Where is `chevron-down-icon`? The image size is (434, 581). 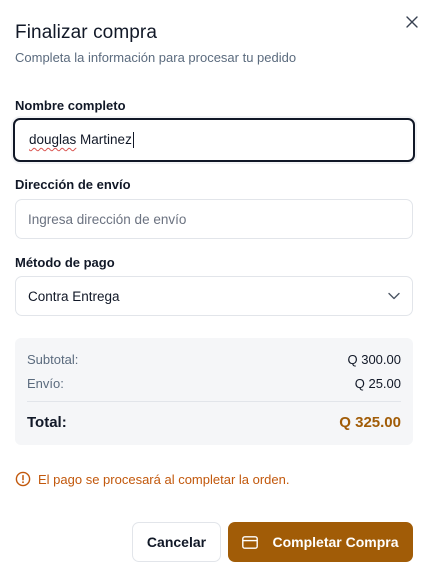
chevron-down-icon is located at coordinates (394, 296).